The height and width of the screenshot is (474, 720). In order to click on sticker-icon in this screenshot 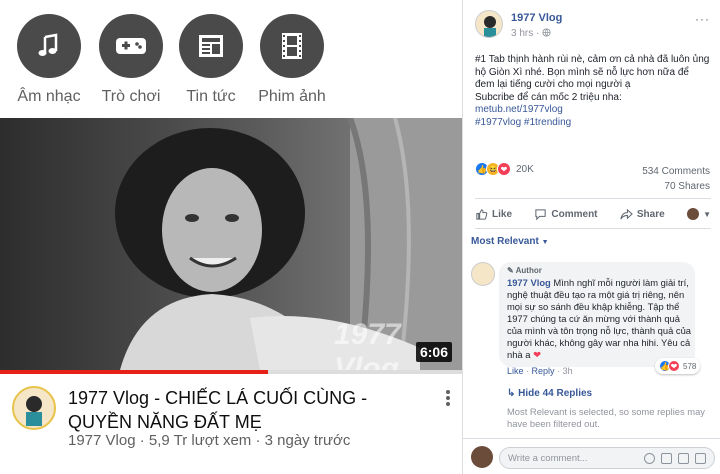, I will do `click(700, 458)`.